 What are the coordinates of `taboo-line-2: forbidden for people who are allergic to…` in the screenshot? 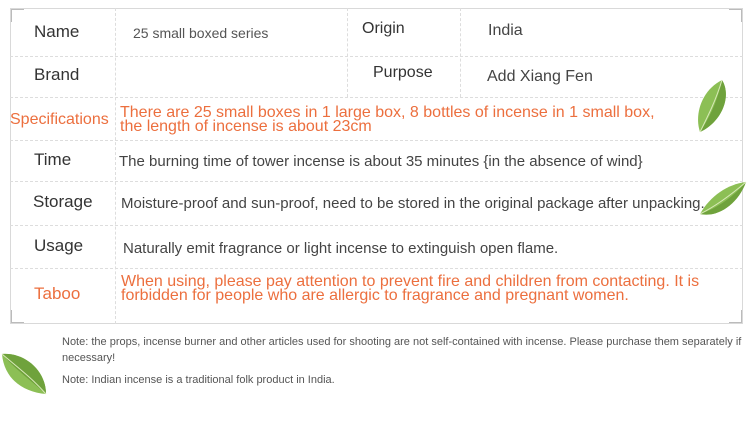 It's located at (375, 295).